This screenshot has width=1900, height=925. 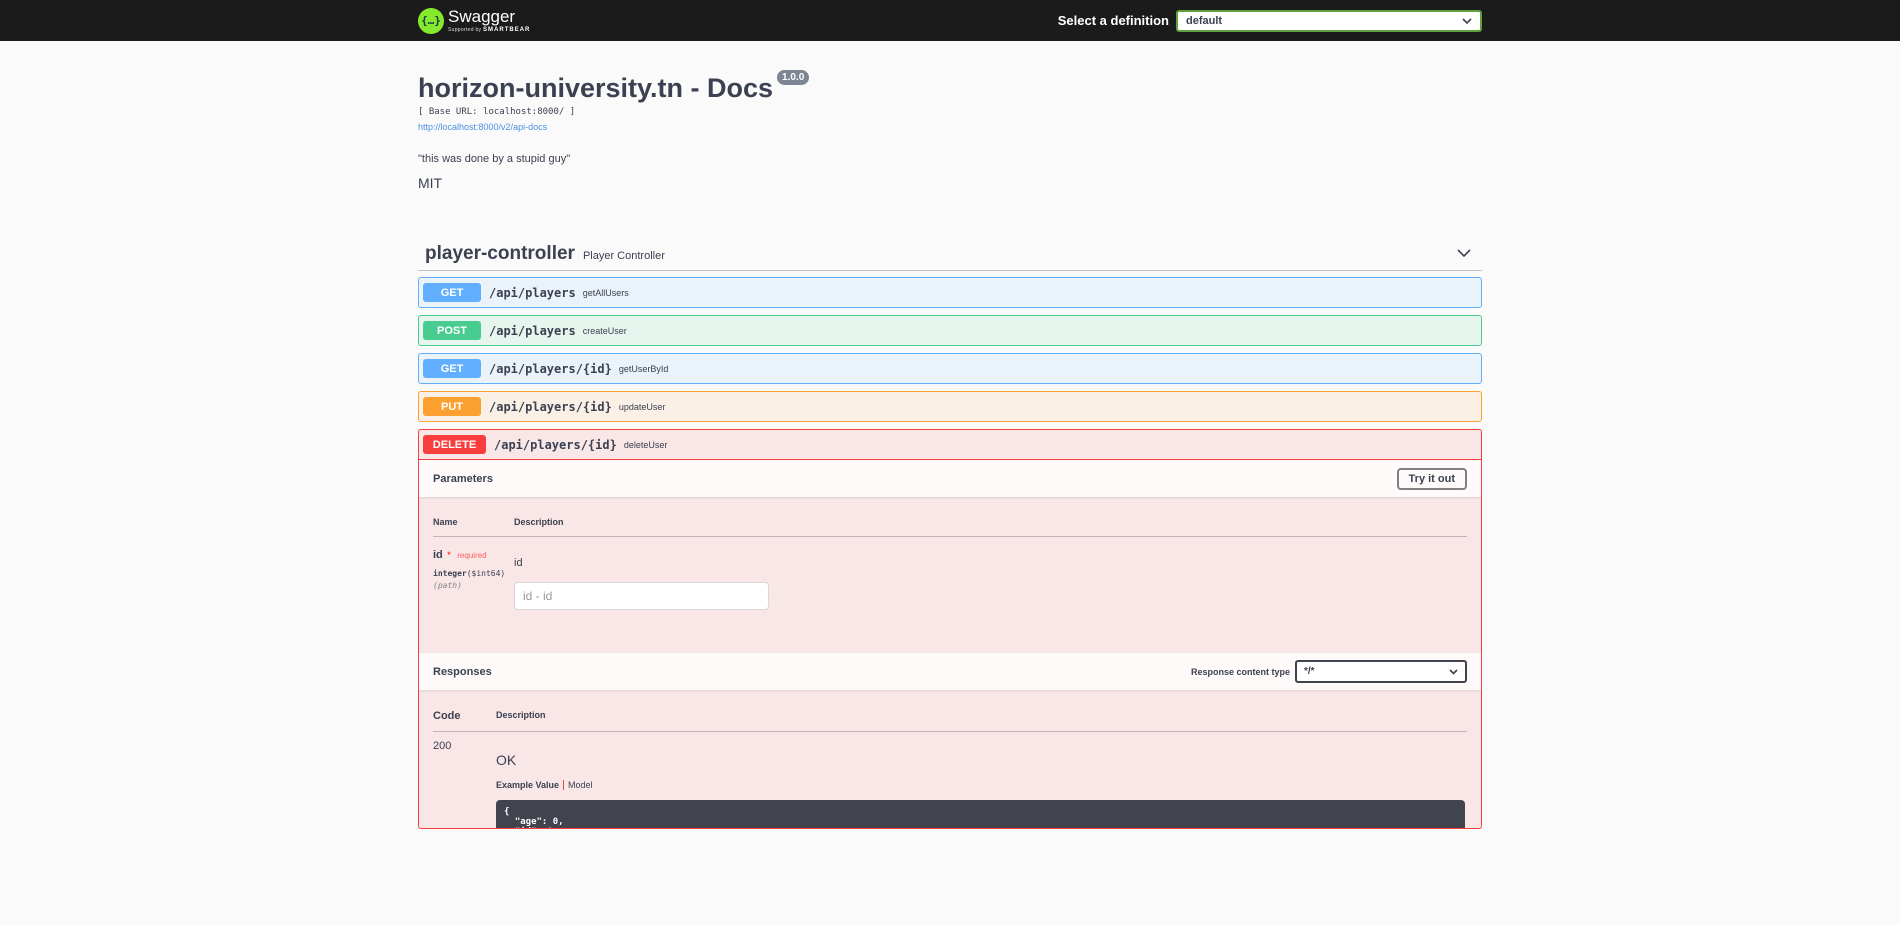 I want to click on license-link: MIT, so click(x=950, y=183).